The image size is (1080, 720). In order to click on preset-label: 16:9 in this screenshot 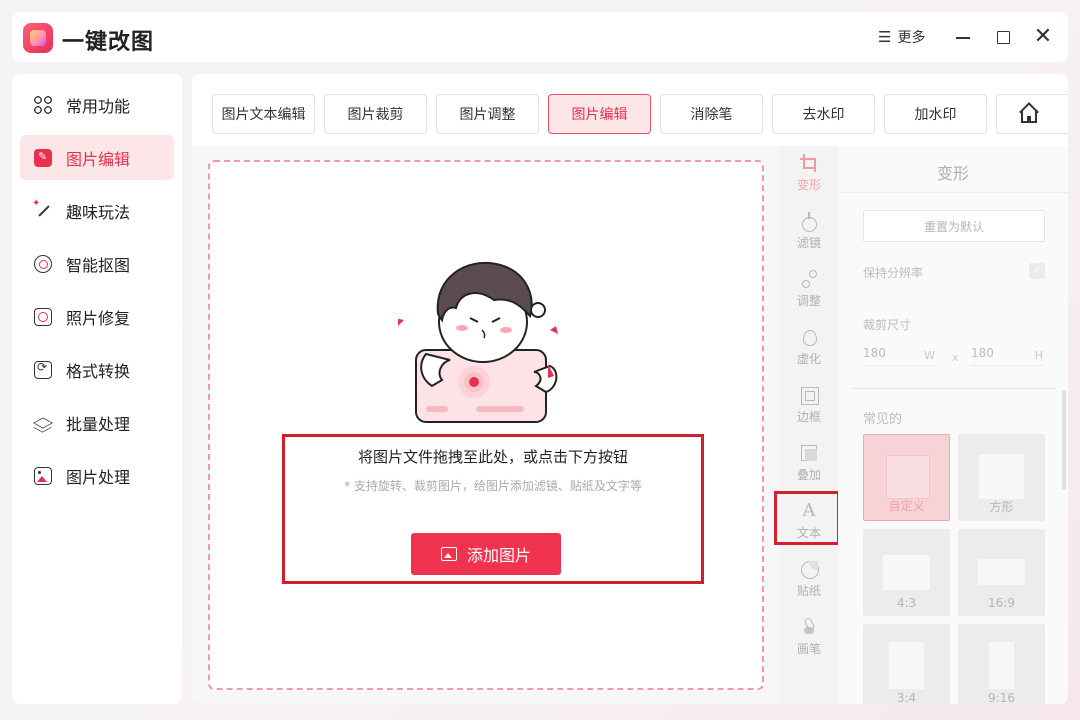, I will do `click(1001, 603)`.